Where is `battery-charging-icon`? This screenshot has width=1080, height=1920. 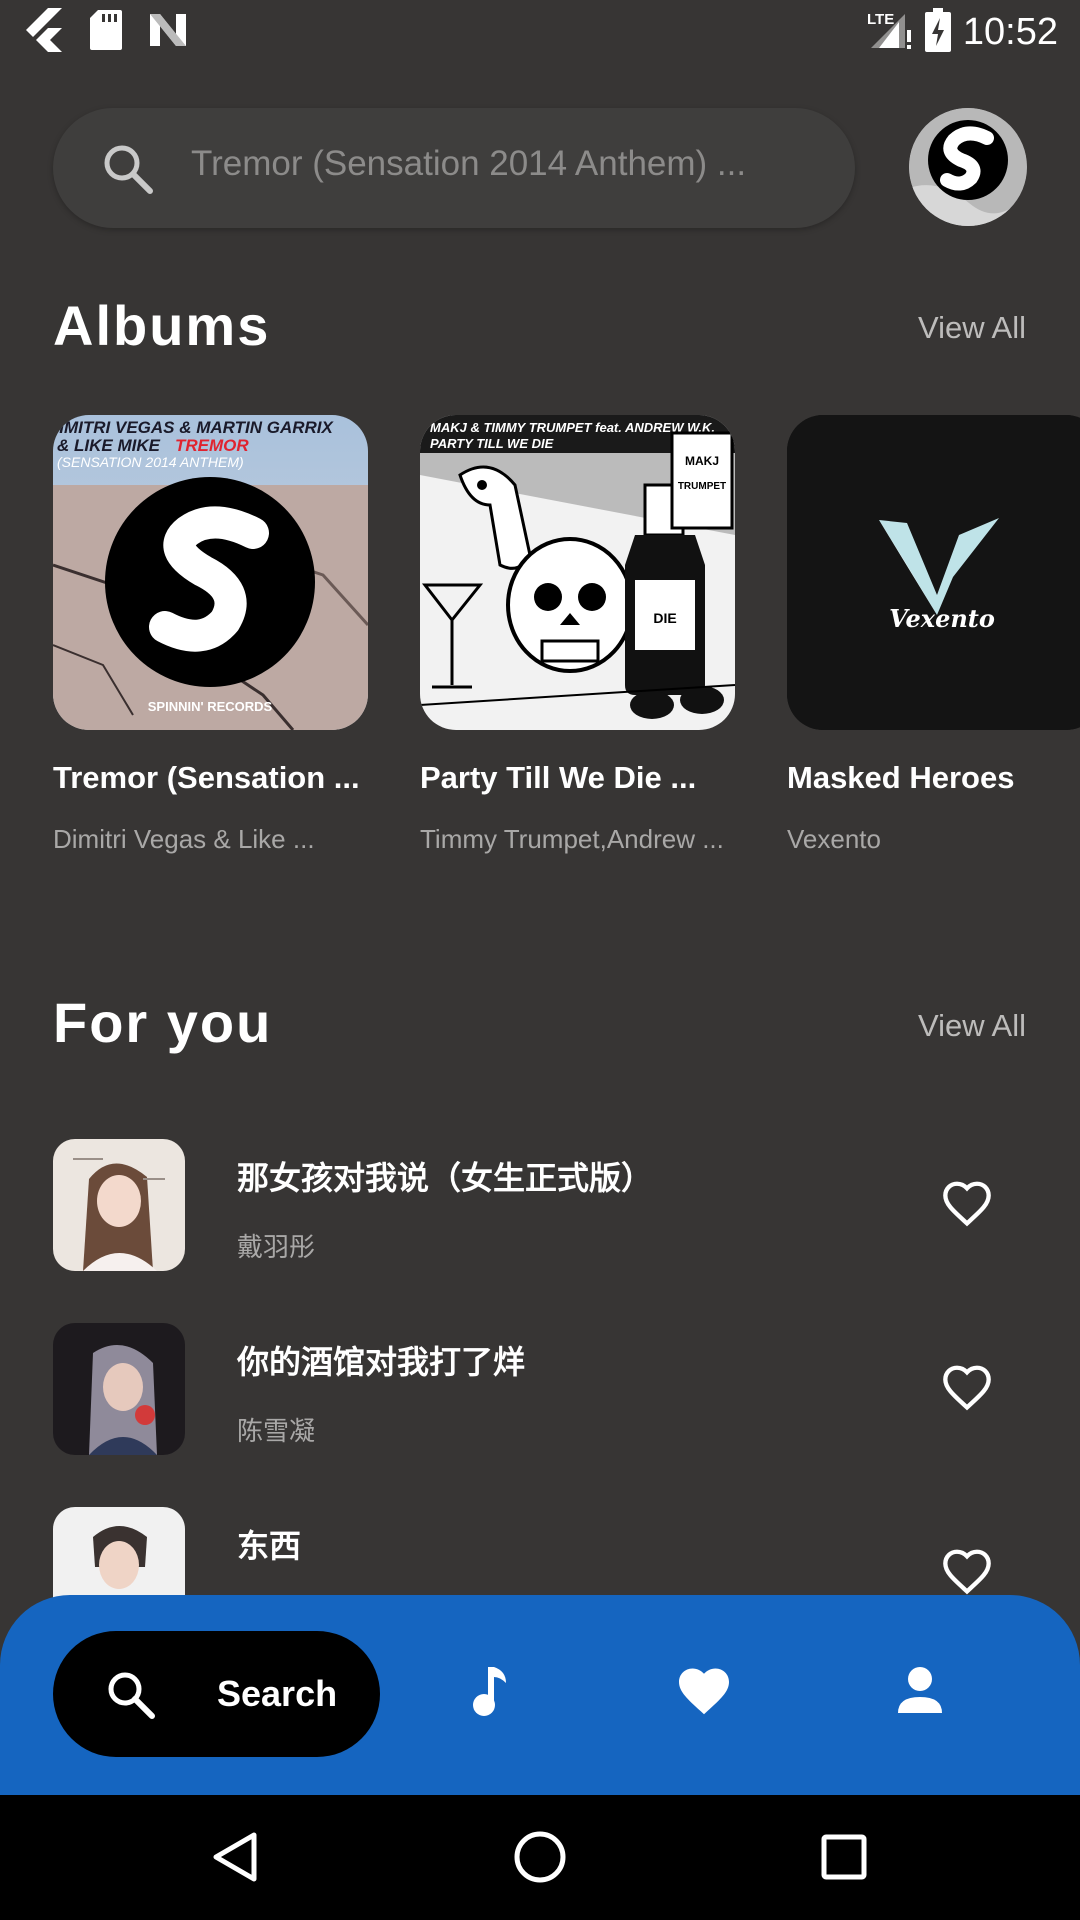 battery-charging-icon is located at coordinates (937, 32).